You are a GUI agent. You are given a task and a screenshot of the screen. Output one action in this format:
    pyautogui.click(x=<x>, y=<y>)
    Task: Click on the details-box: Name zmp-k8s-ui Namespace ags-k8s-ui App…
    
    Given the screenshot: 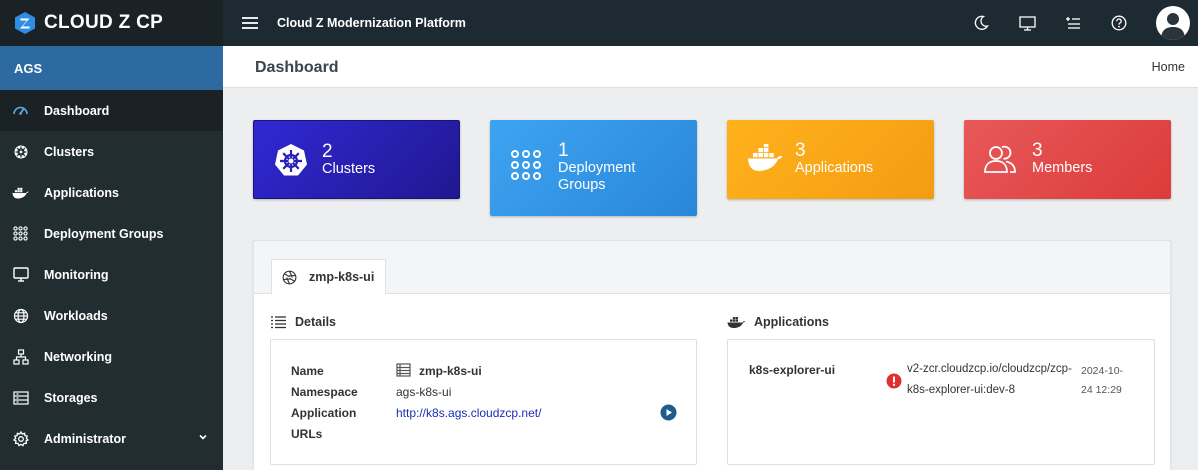 What is the action you would take?
    pyautogui.click(x=483, y=402)
    